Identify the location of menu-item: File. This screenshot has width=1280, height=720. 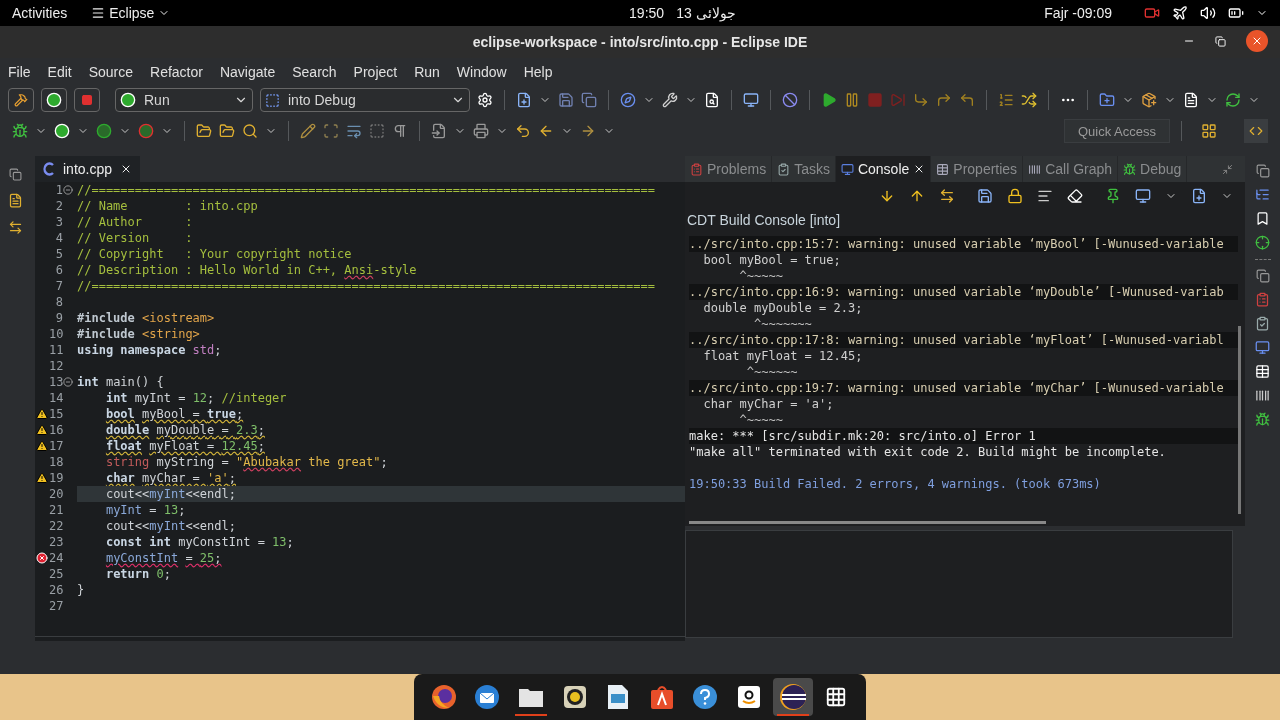
(19, 72).